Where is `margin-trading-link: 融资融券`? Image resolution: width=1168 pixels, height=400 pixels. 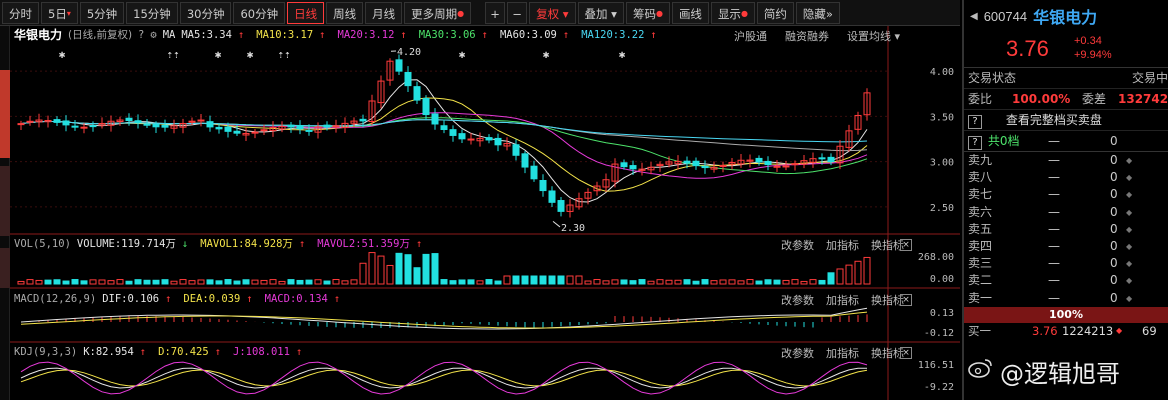 margin-trading-link: 融资融券 is located at coordinates (807, 36).